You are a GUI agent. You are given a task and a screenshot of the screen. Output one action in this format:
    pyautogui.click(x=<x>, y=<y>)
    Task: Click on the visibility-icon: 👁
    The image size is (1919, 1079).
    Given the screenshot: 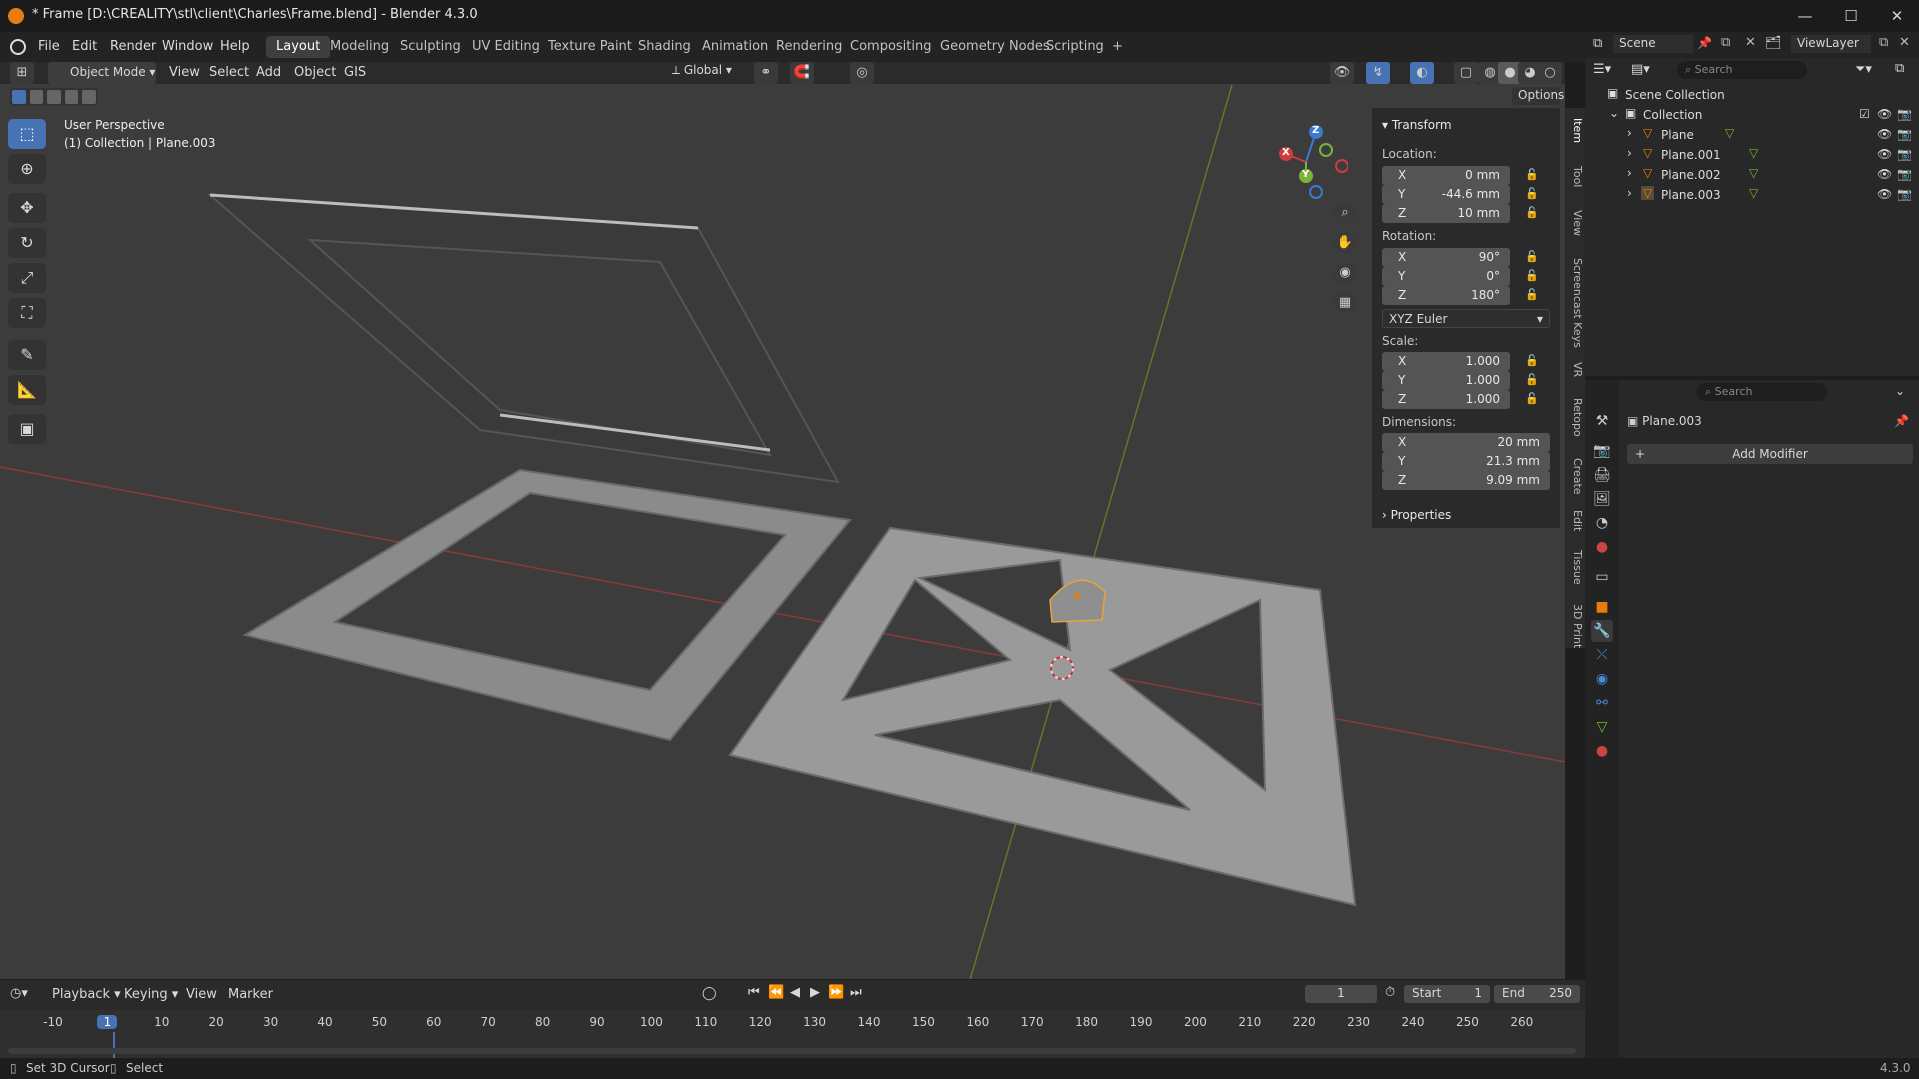 What is the action you would take?
    pyautogui.click(x=1342, y=73)
    